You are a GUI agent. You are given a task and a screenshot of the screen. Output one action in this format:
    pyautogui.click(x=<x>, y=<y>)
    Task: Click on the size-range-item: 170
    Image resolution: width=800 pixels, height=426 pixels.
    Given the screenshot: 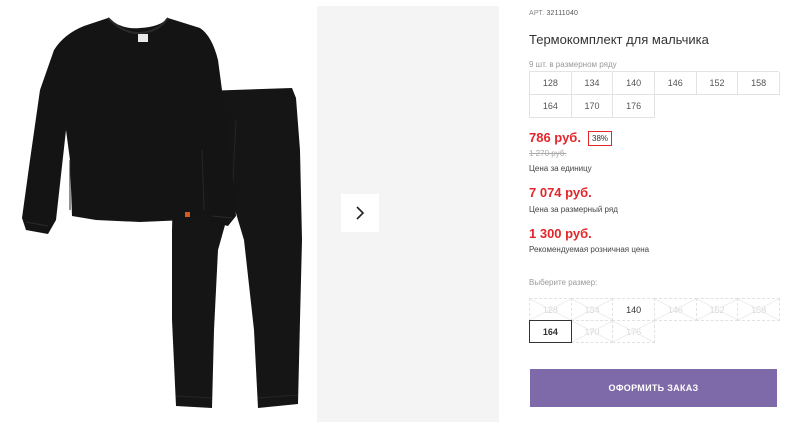 What is the action you would take?
    pyautogui.click(x=592, y=106)
    